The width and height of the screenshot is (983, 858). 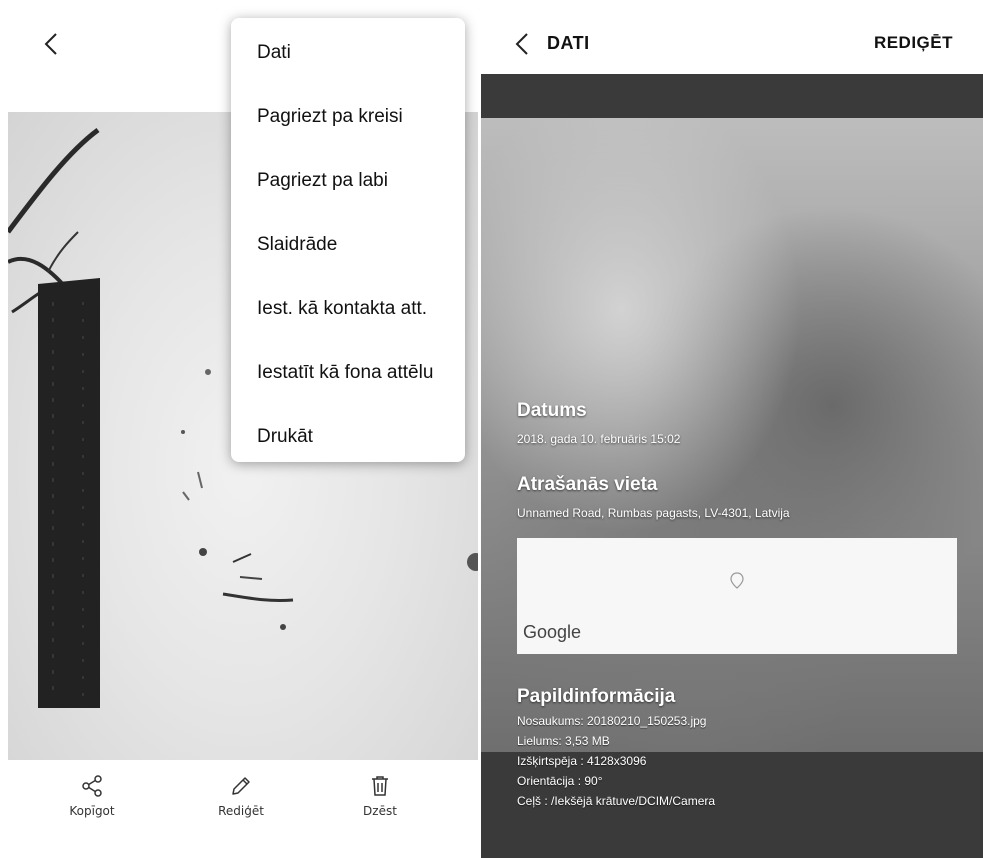 I want to click on back-button, so click(x=51, y=44).